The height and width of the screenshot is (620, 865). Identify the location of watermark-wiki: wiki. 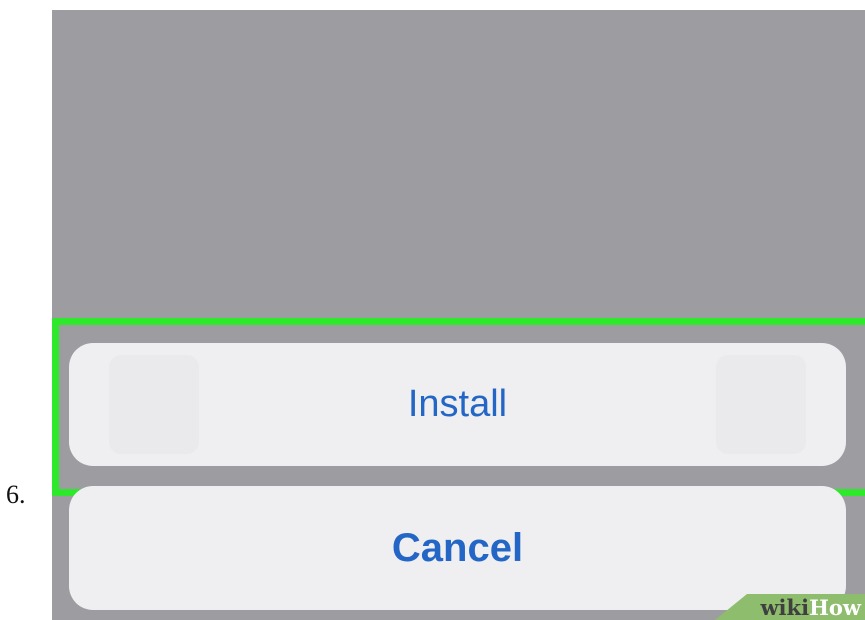
(785, 607).